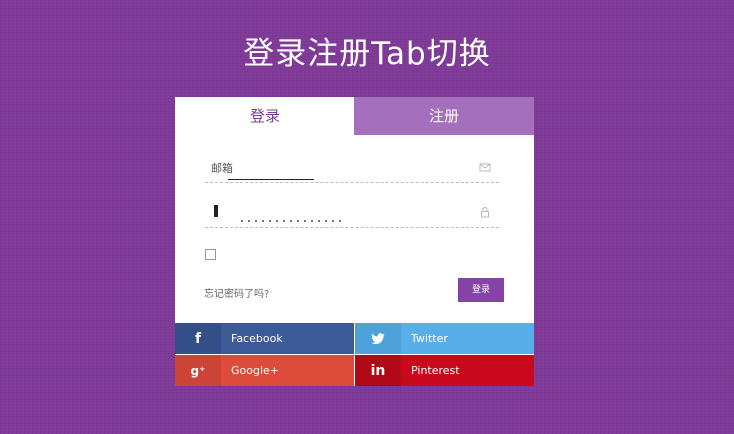  I want to click on facebook-label: Facebook, so click(257, 338).